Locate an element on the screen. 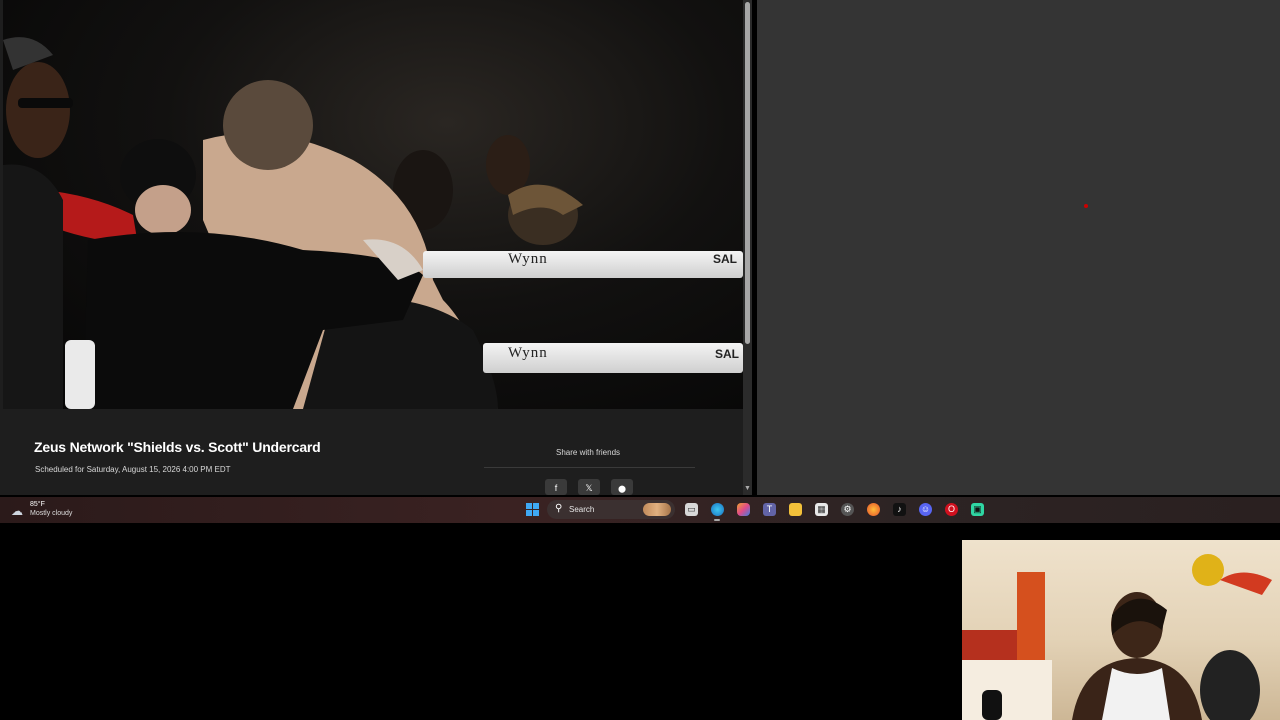 Image resolution: width=1280 pixels, height=720 pixels. crowd-person is located at coordinates (508, 165).